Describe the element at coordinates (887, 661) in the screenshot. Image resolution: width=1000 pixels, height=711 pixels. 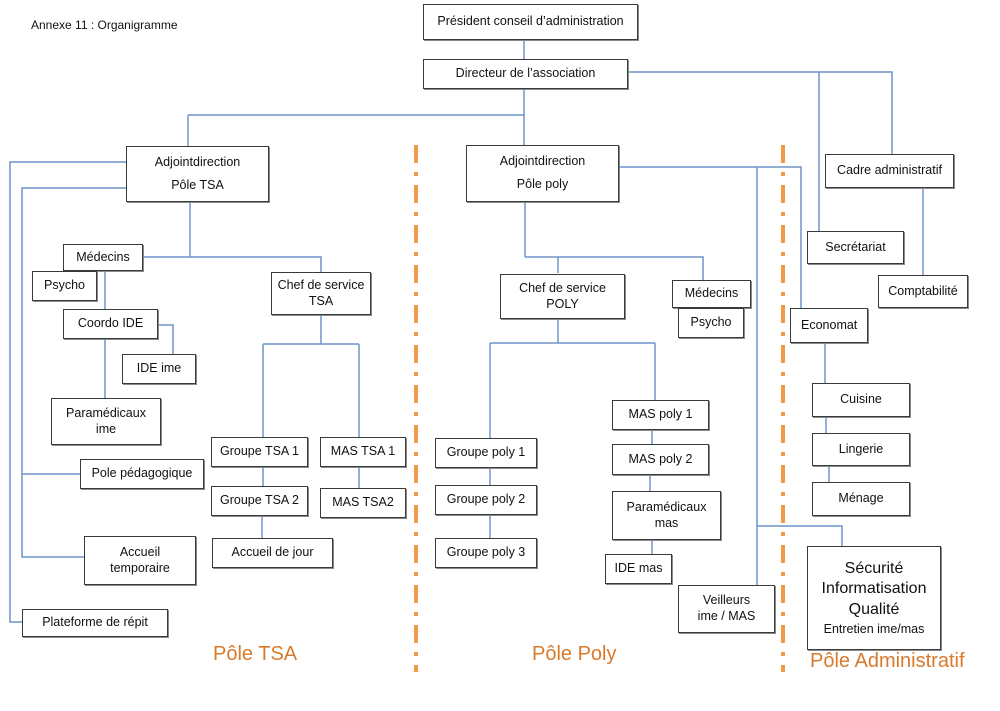
I see `pole-label-admin: Pôle Administratif` at that location.